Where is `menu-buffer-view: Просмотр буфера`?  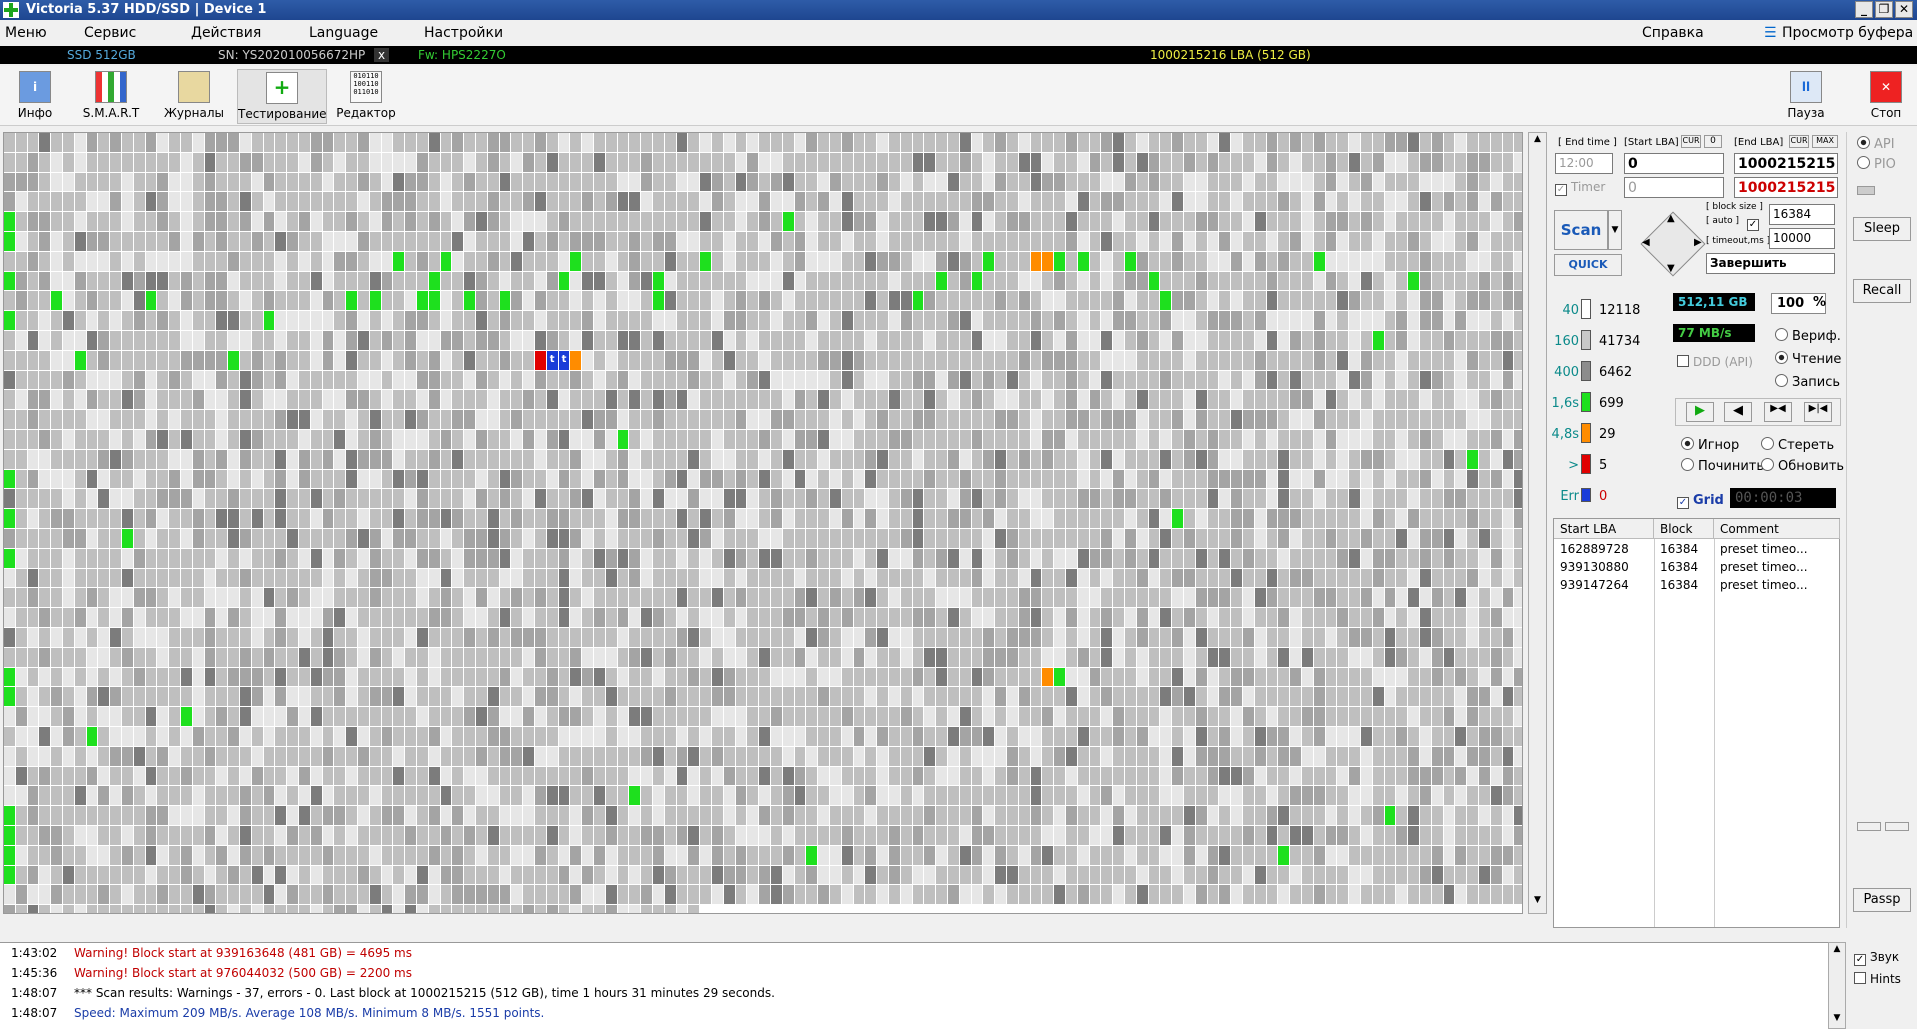 menu-buffer-view: Просмотр буфера is located at coordinates (1847, 33).